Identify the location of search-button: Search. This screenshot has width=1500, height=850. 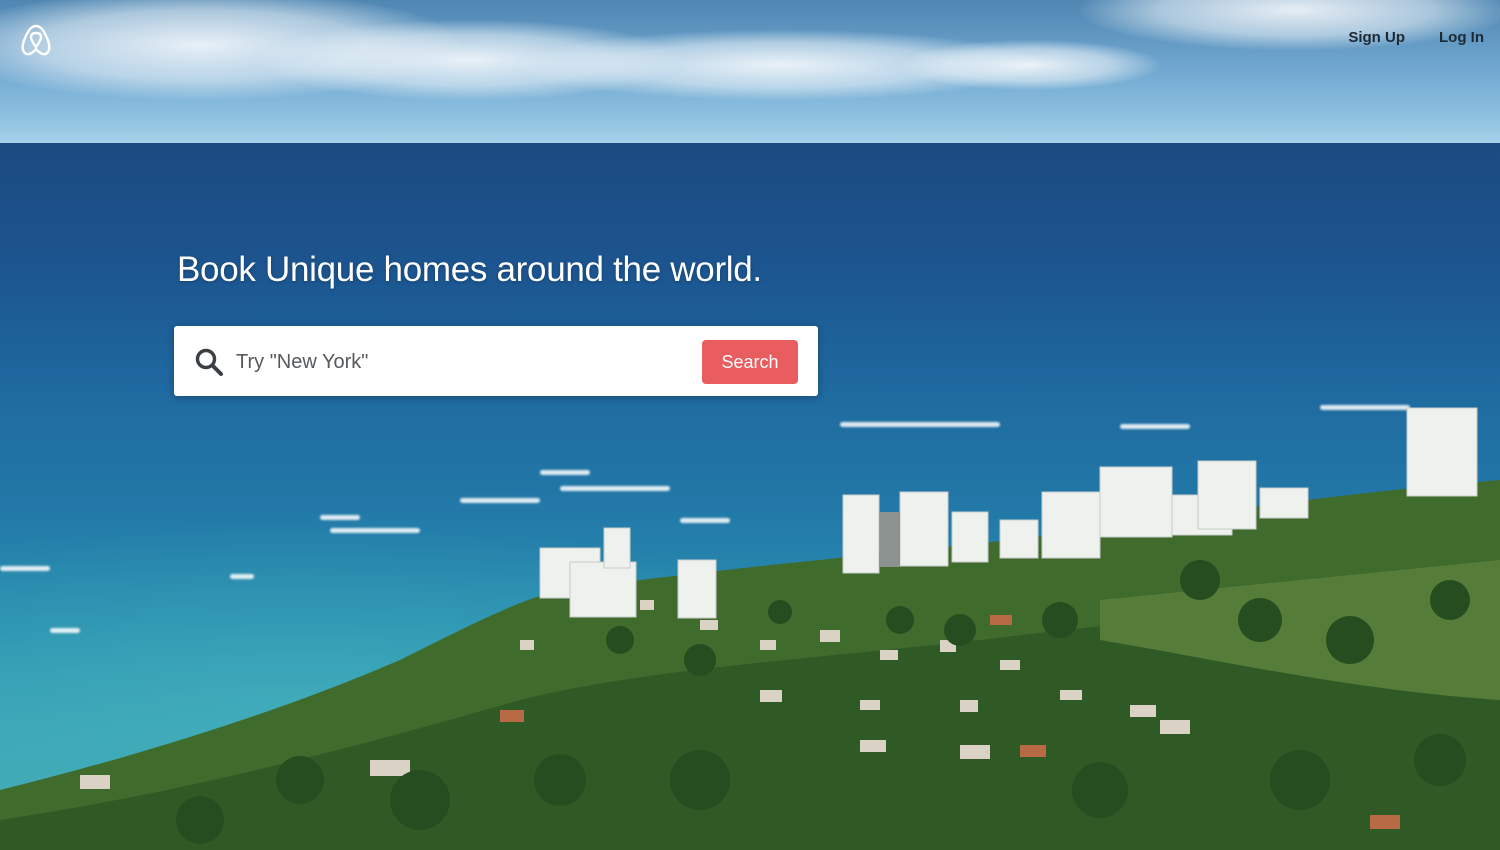
(750, 362).